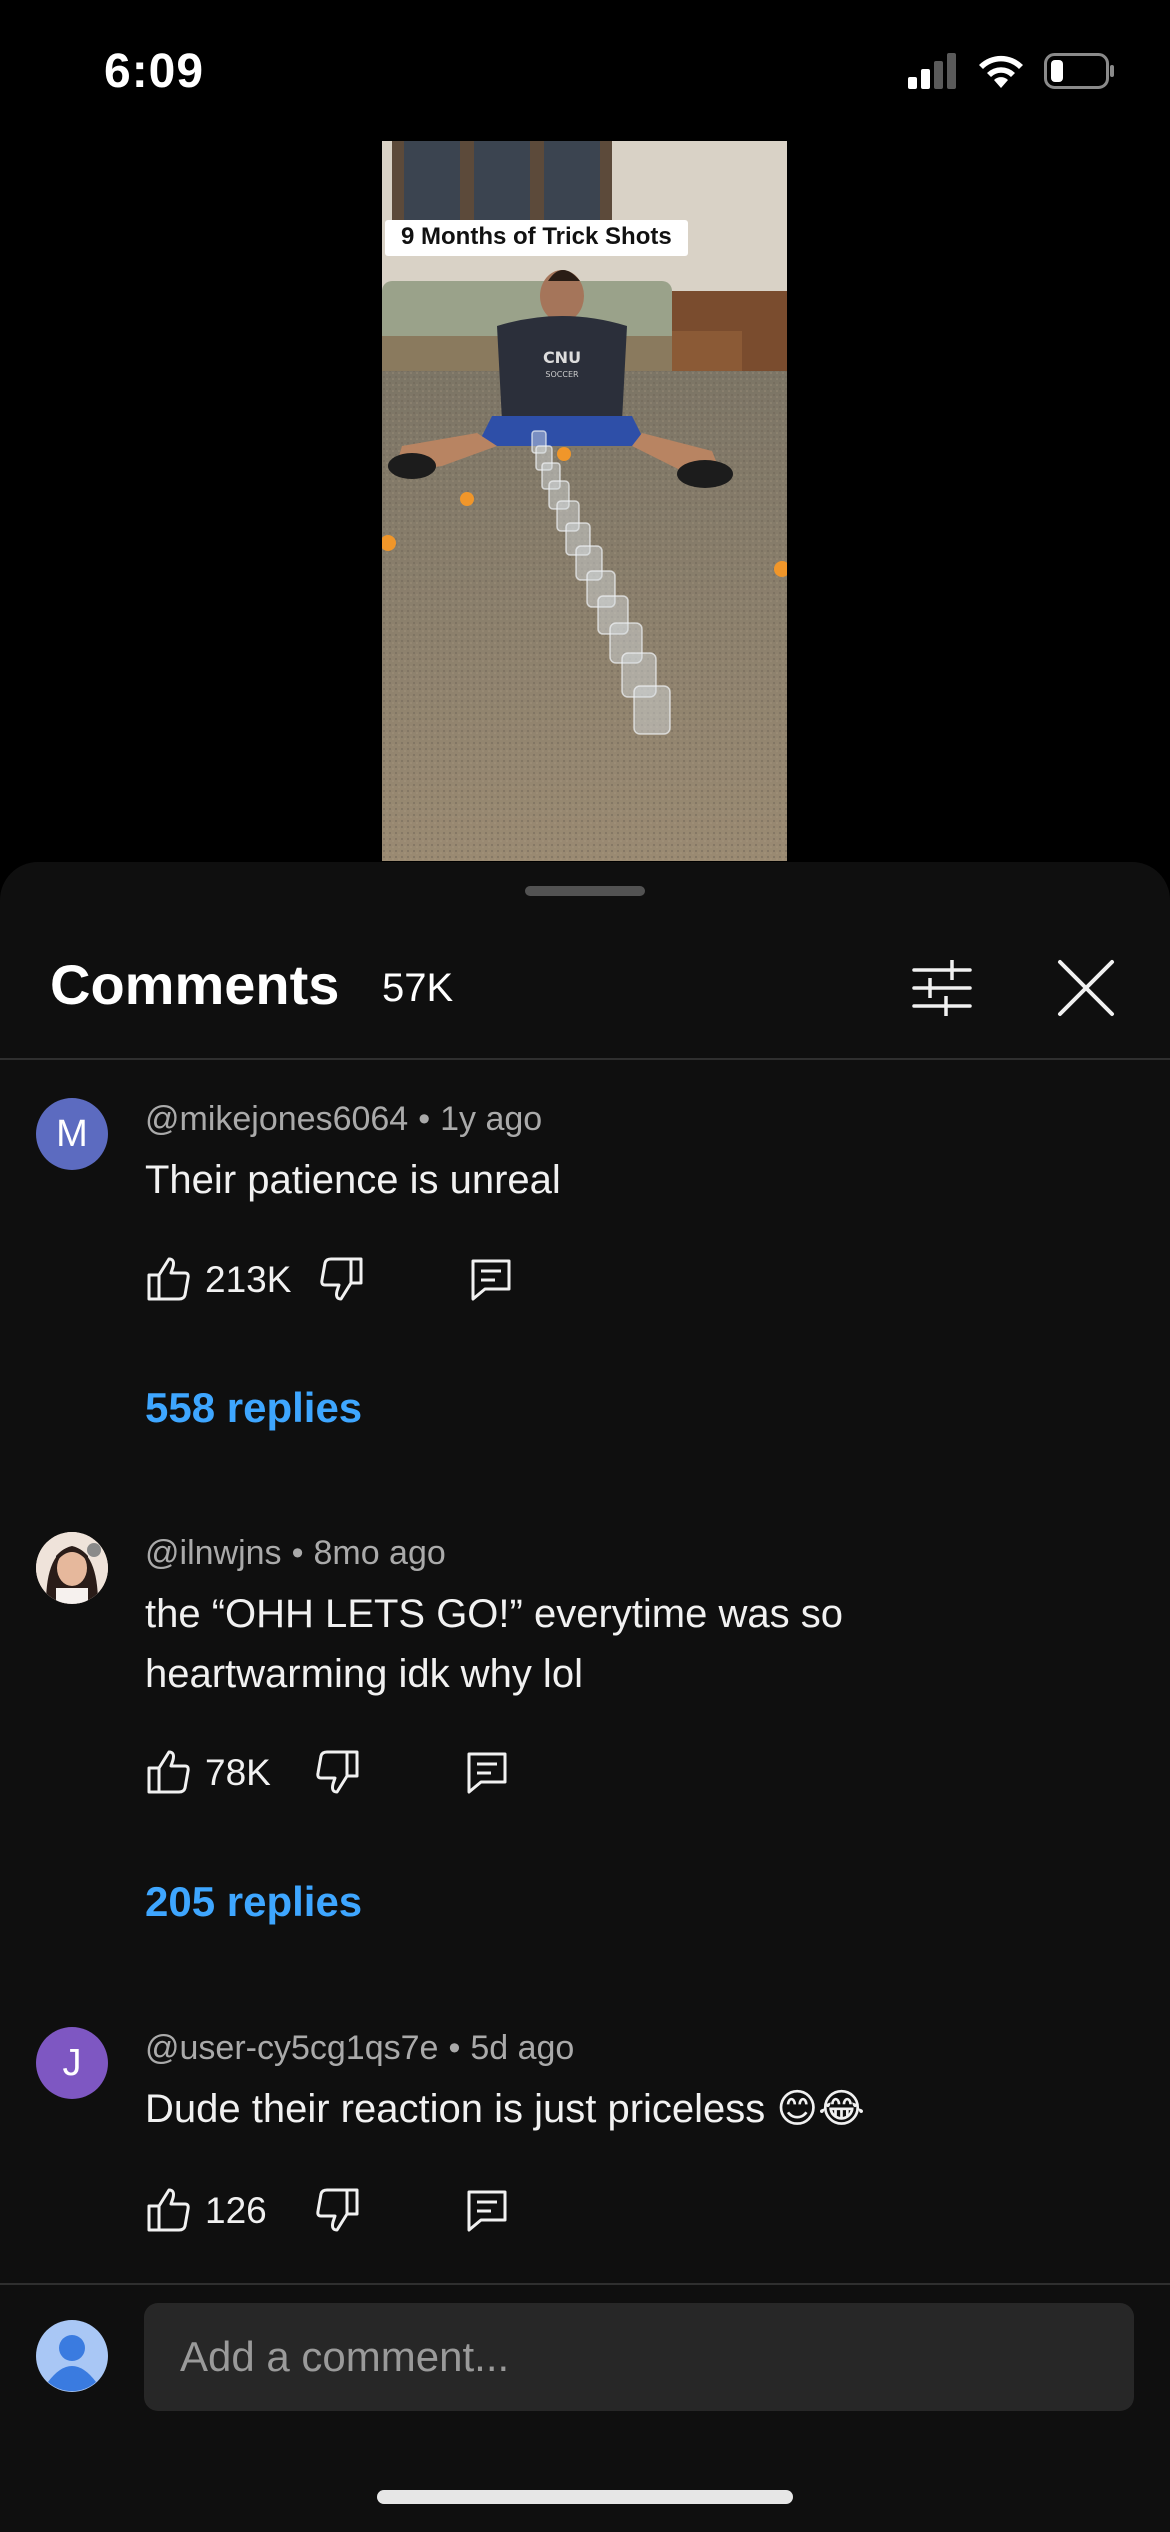 Image resolution: width=1170 pixels, height=2532 pixels. What do you see at coordinates (213, 1553) in the screenshot?
I see `comment-author: @ilnwjns` at bounding box center [213, 1553].